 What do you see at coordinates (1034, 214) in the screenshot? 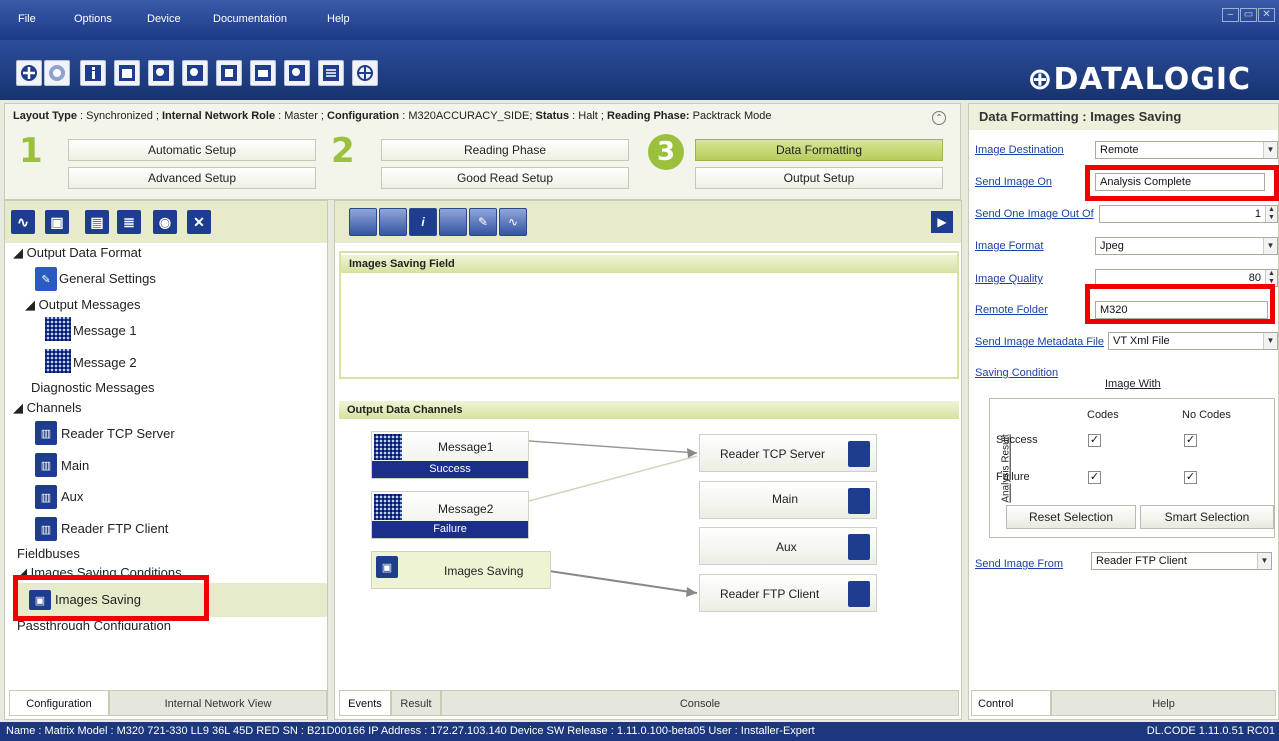
I see `send-one-image-label: Send One Image Out Of` at bounding box center [1034, 214].